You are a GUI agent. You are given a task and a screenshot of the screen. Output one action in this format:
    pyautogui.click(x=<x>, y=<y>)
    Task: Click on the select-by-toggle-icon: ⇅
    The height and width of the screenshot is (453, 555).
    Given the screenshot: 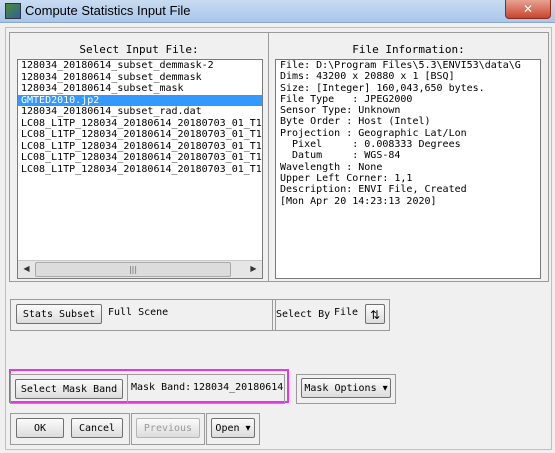 What is the action you would take?
    pyautogui.click(x=375, y=314)
    